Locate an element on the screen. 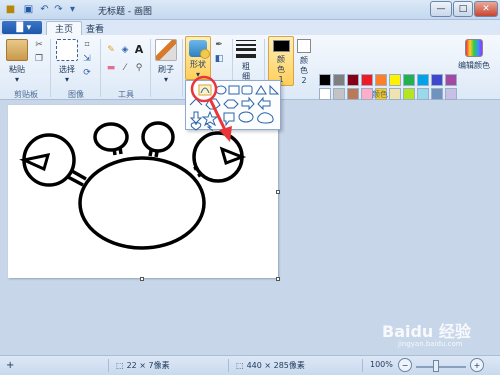 The width and height of the screenshot is (500, 375). resize-icon: ⇲ is located at coordinates (87, 59).